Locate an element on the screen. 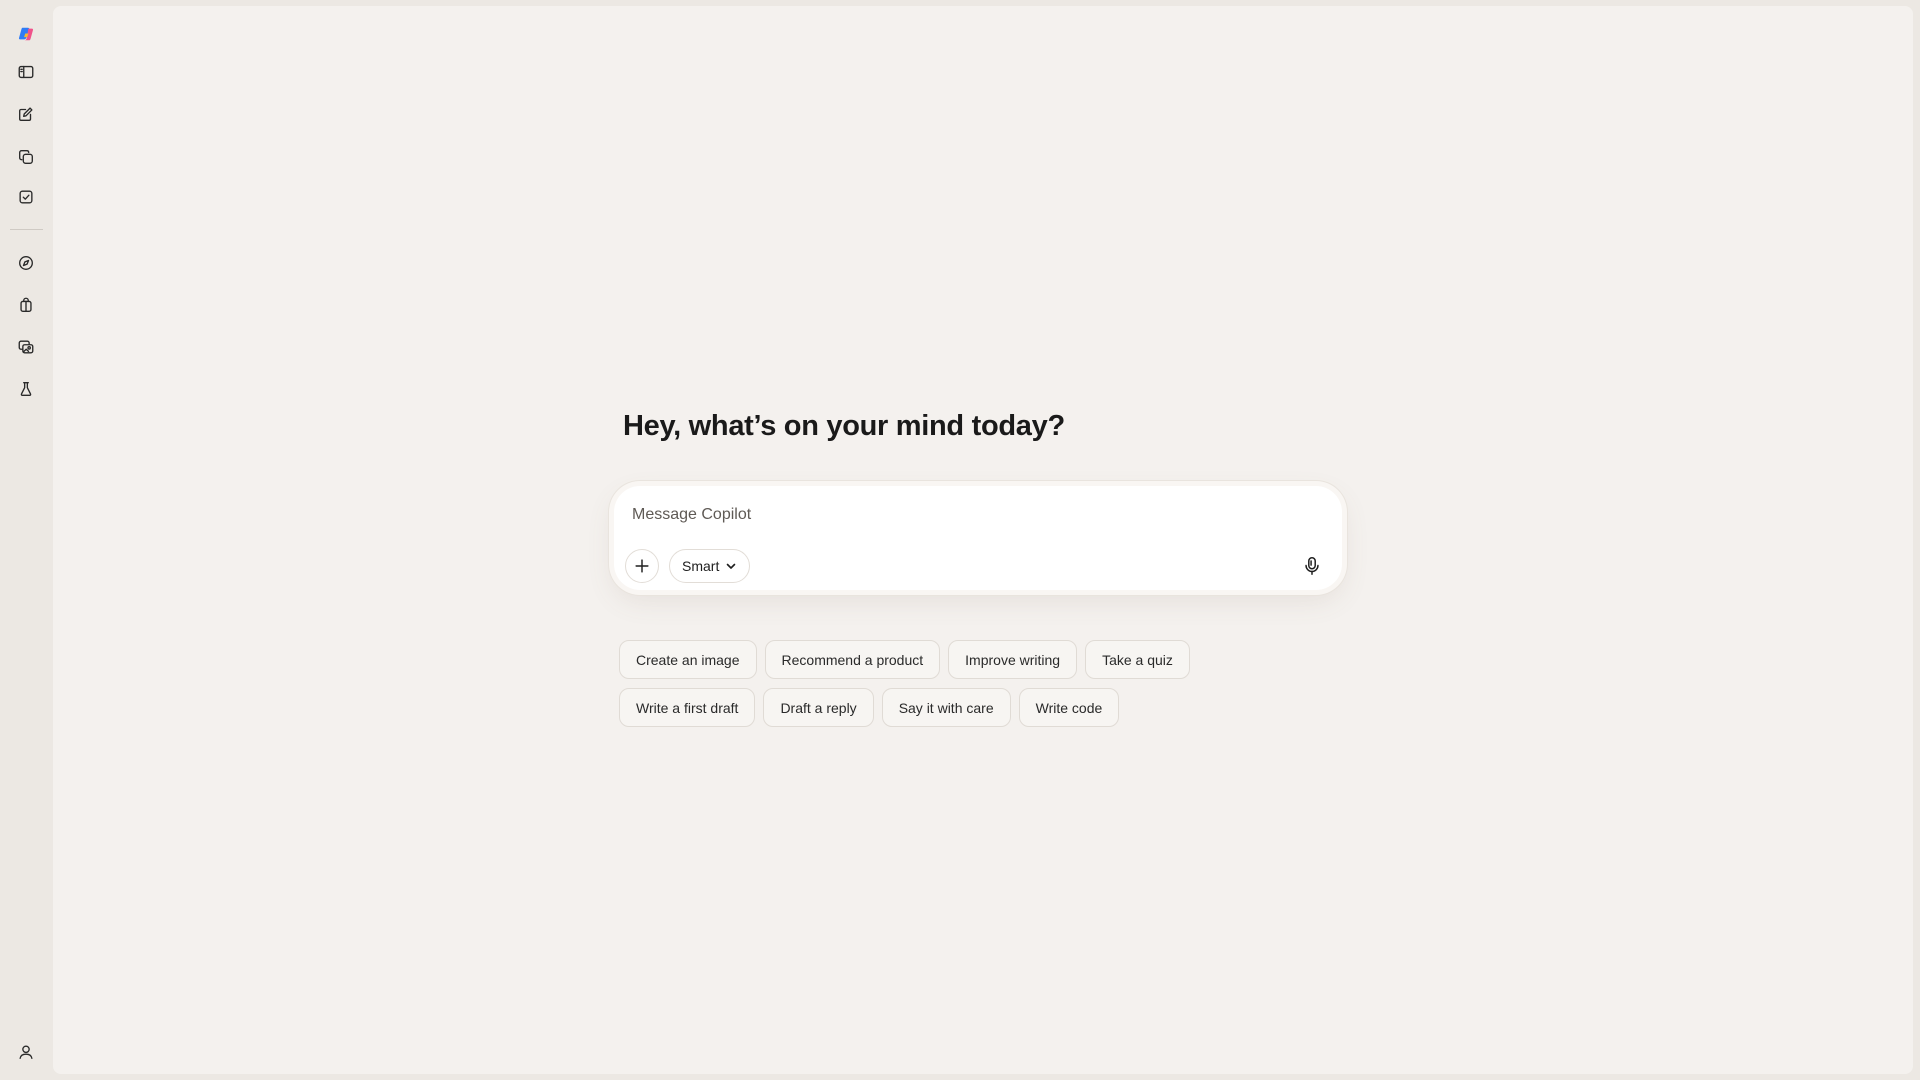  new-chat-button is located at coordinates (26, 114).